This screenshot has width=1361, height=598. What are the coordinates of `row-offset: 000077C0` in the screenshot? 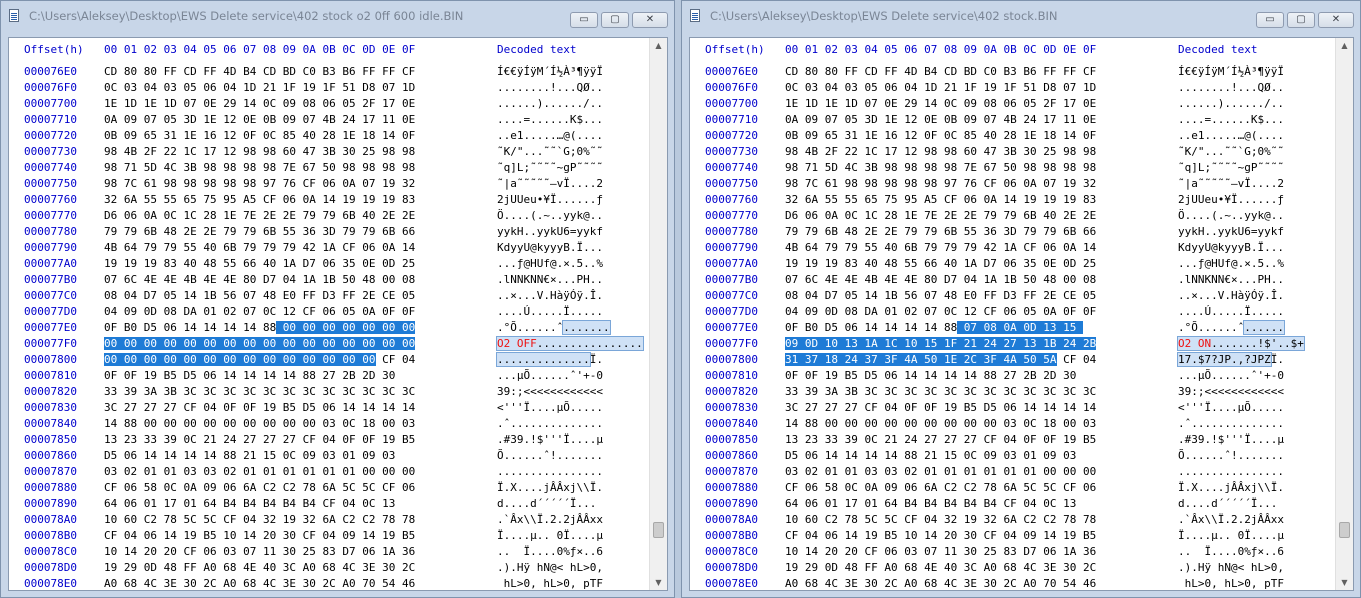 It's located at (50, 295).